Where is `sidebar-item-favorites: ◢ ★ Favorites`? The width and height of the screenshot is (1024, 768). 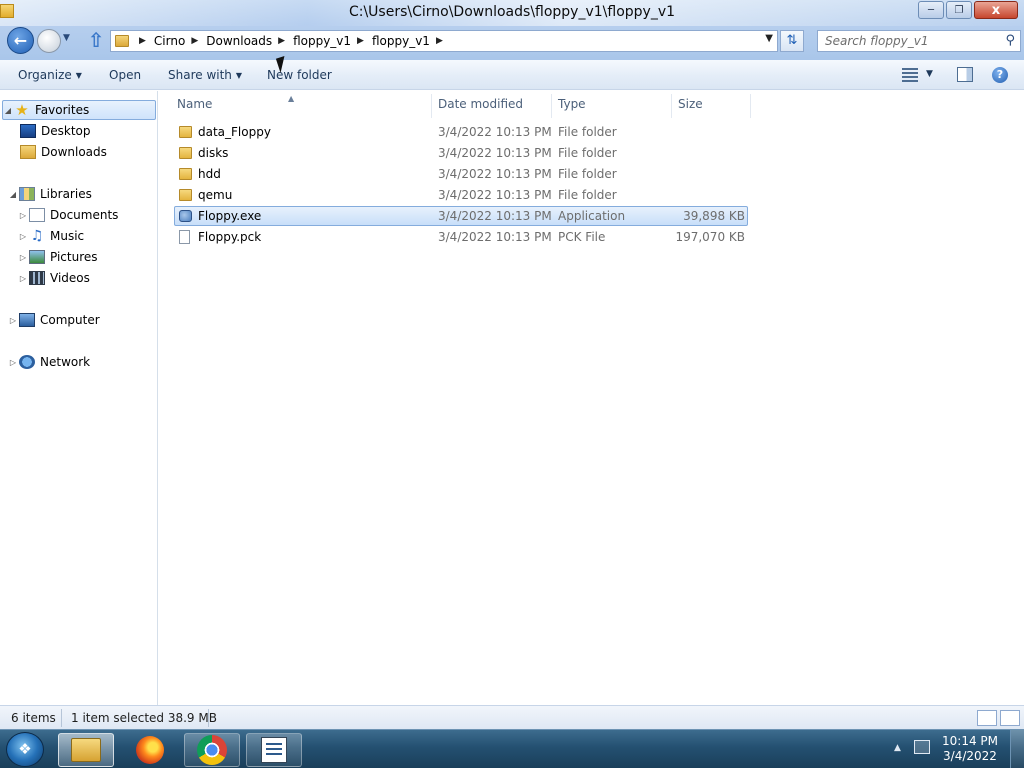 sidebar-item-favorites: ◢ ★ Favorites is located at coordinates (79, 110).